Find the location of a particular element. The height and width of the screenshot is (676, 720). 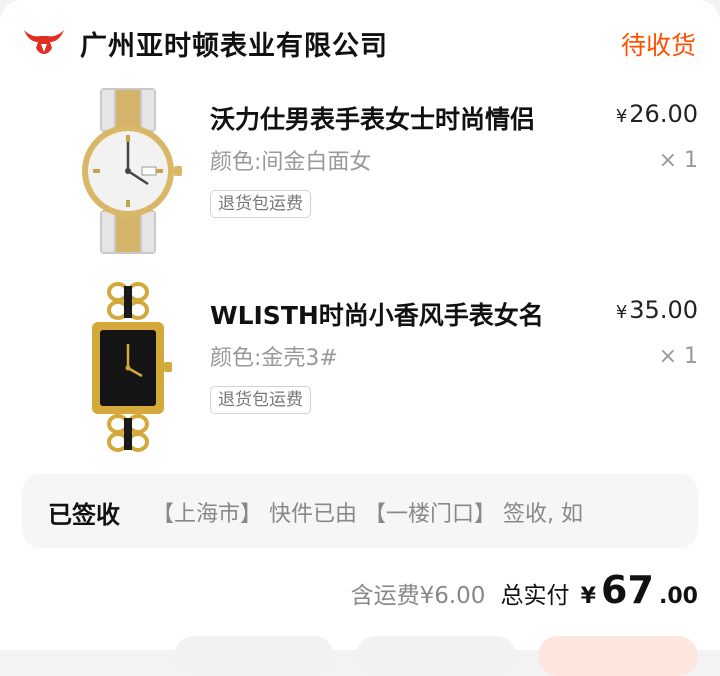

logistics-bar: 已签收 【上海市】 快件已由 【一楼门口】 签收, 如 is located at coordinates (360, 511).